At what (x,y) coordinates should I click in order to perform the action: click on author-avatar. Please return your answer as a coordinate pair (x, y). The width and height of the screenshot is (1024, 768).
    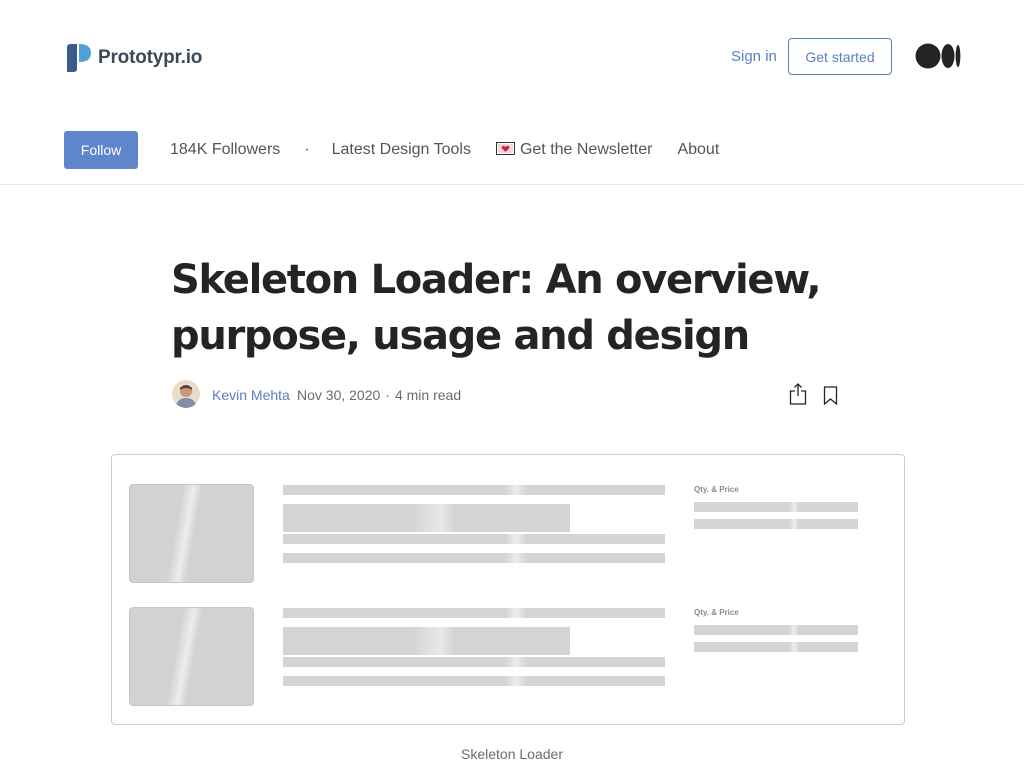
    Looking at the image, I should click on (186, 394).